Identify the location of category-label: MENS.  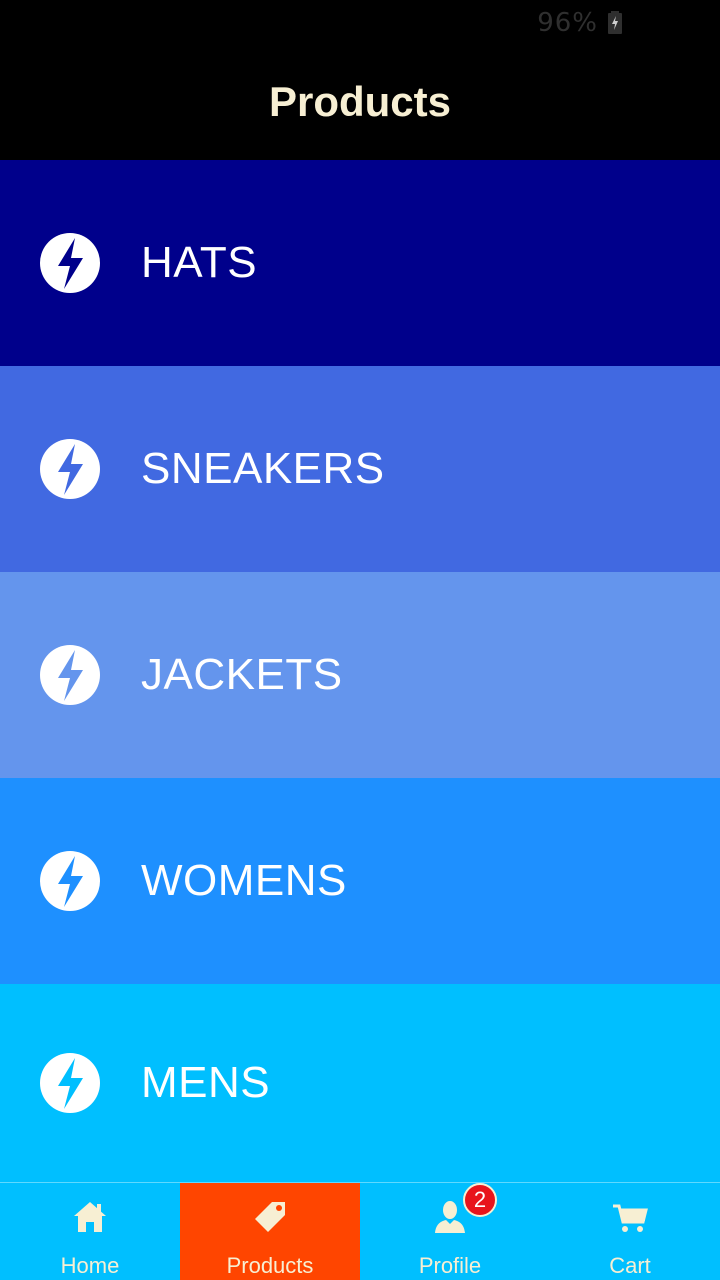
(206, 1082).